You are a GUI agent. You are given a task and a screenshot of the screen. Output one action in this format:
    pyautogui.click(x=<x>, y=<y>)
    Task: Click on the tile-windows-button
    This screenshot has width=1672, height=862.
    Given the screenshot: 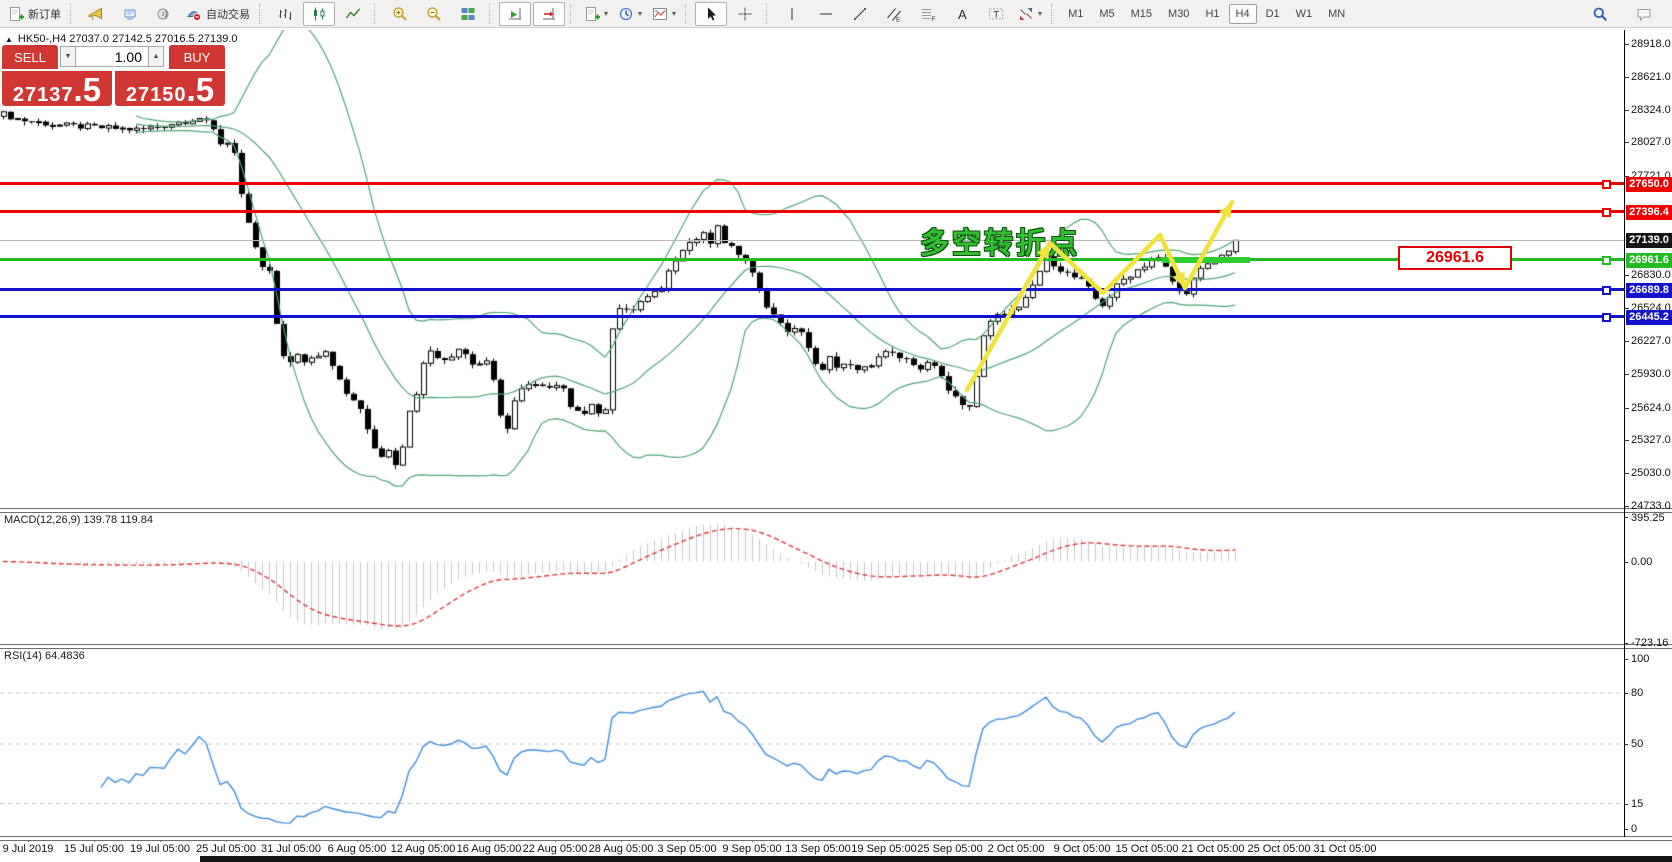 What is the action you would take?
    pyautogui.click(x=468, y=14)
    